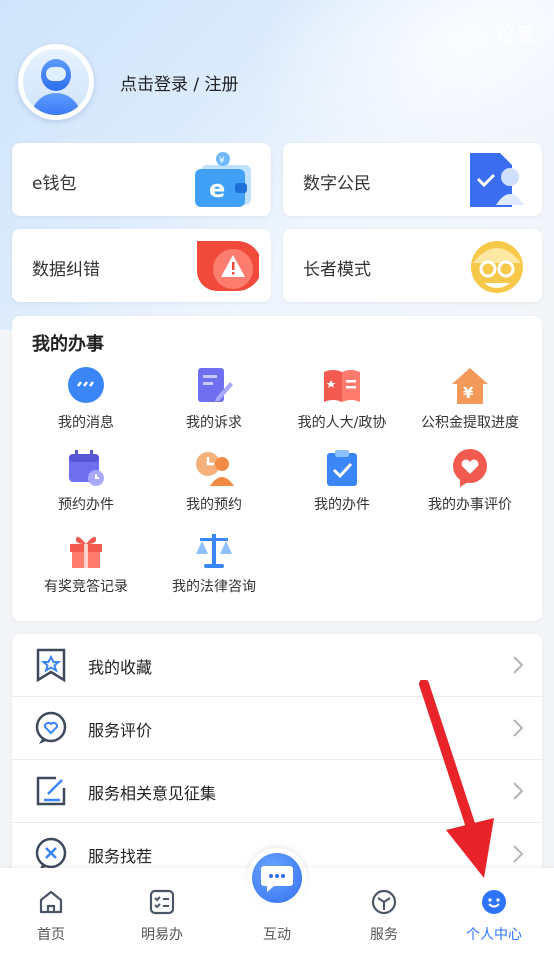  I want to click on home-icon, so click(51, 902).